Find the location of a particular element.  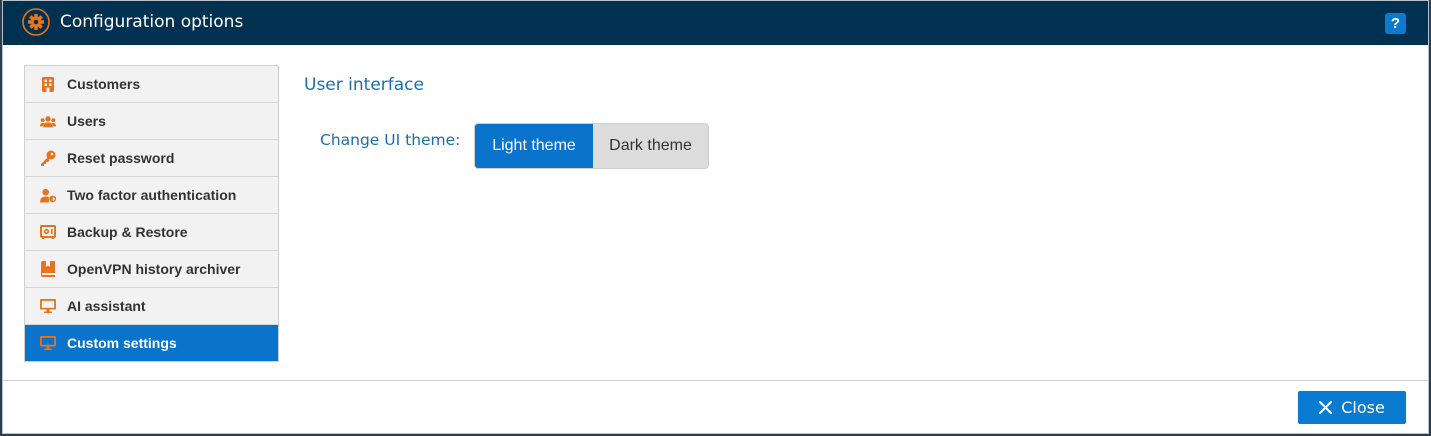

footer-divider is located at coordinates (715, 380).